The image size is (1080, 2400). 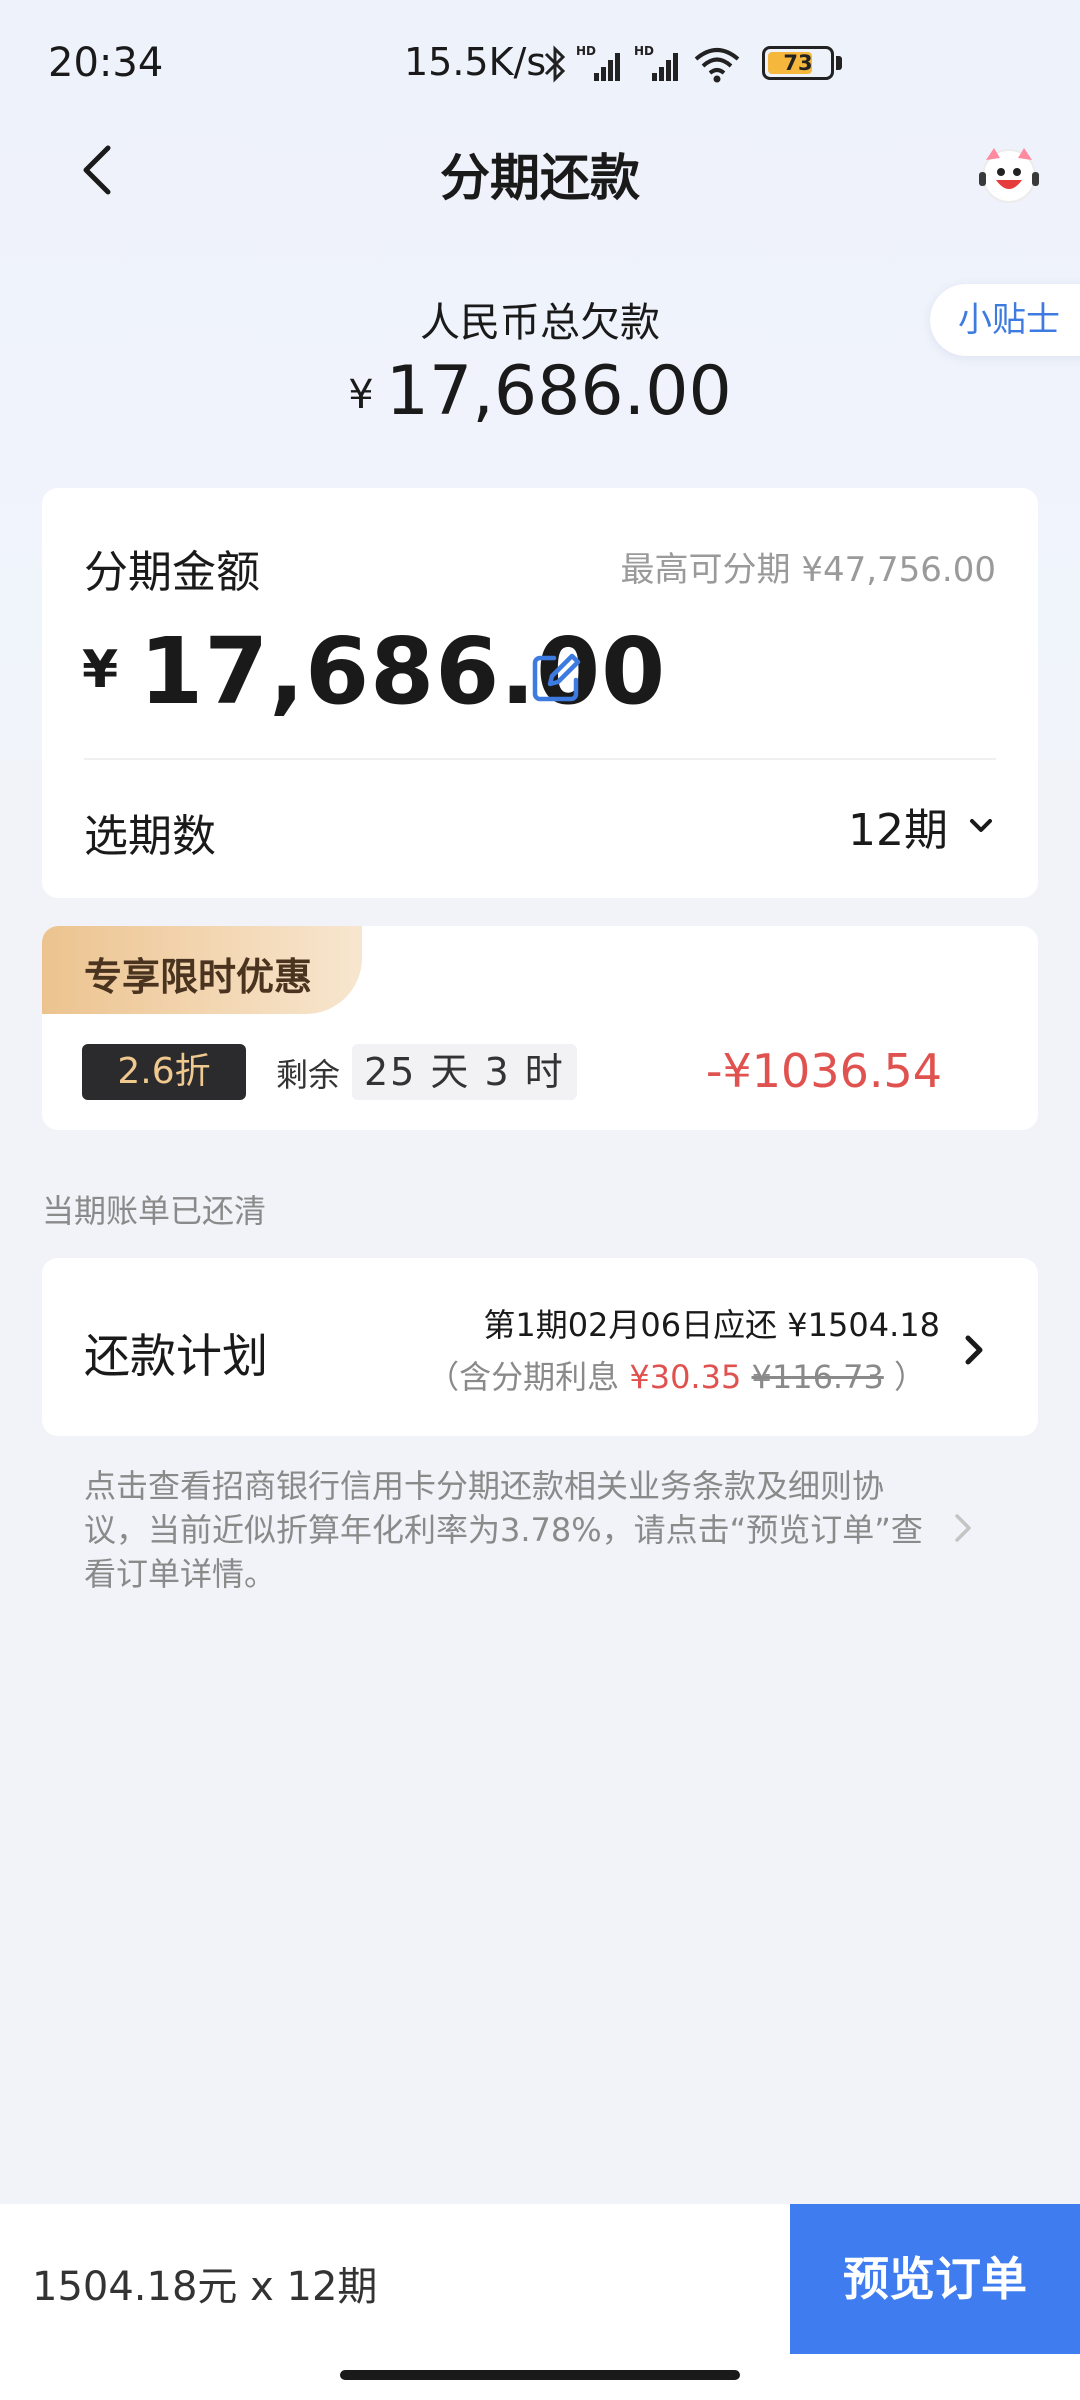 I want to click on chevron-down-icon, so click(x=981, y=825).